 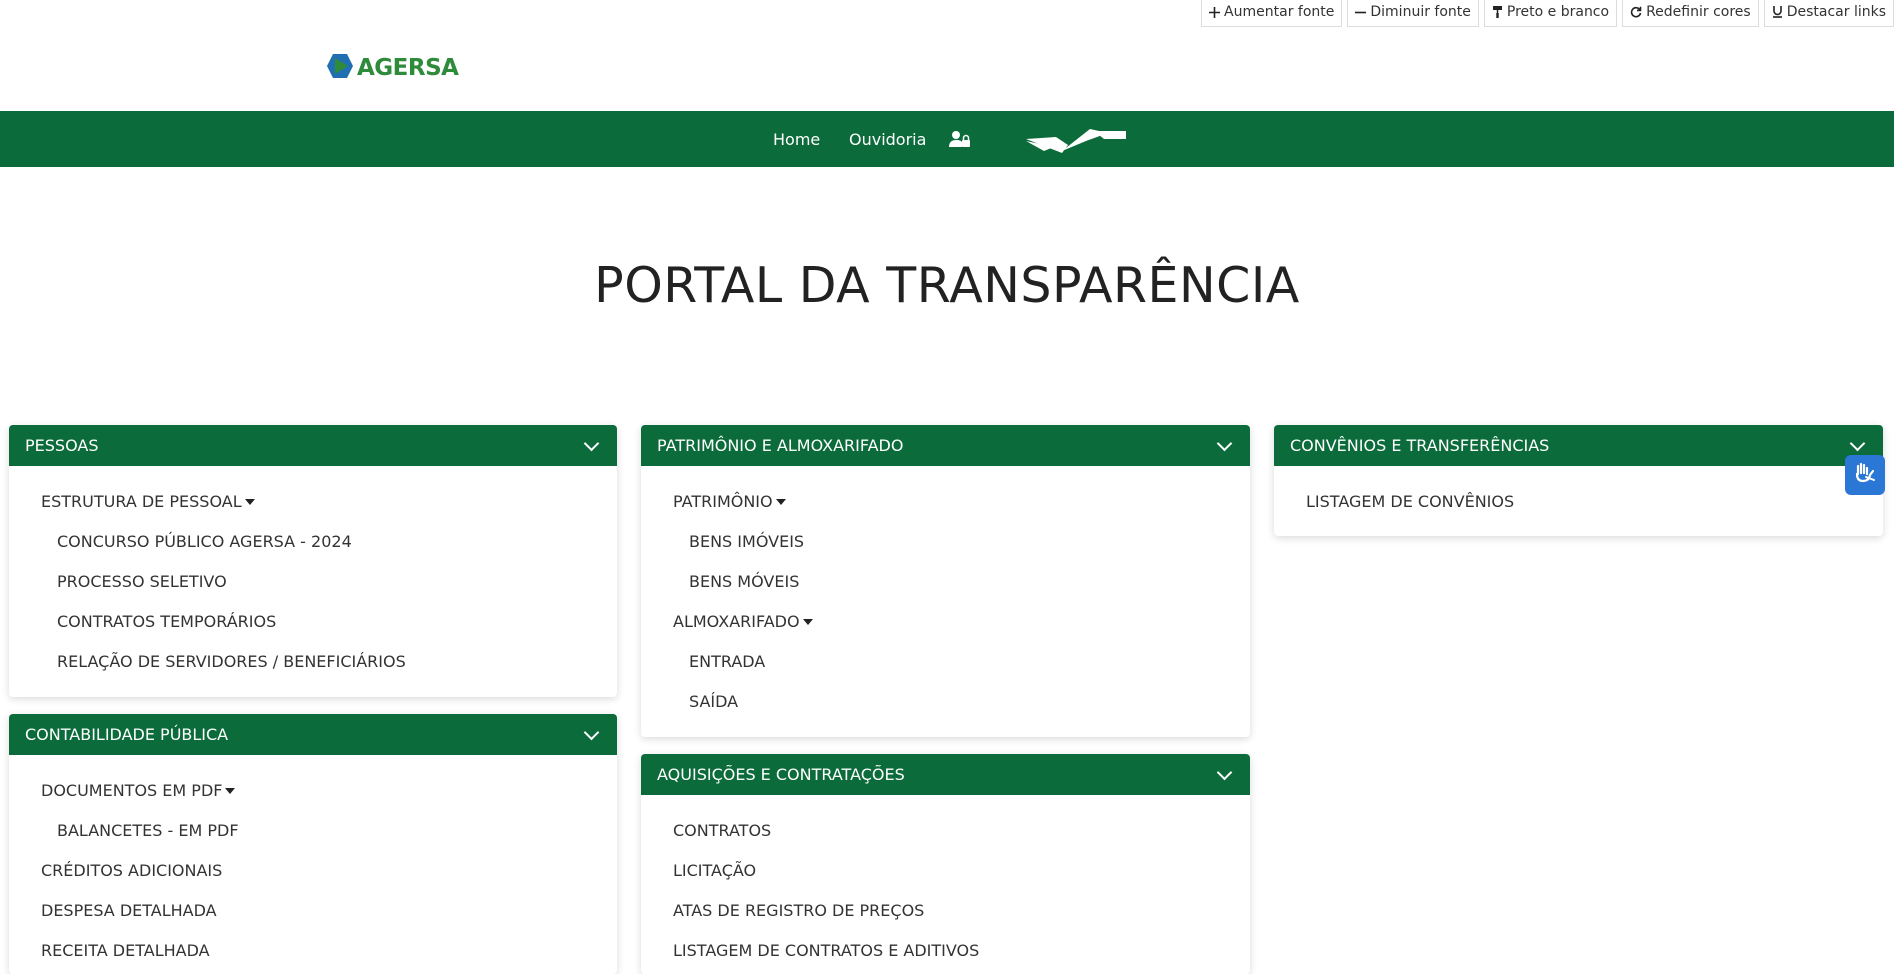 What do you see at coordinates (1578, 445) in the screenshot?
I see `card-header-convenios: CONVÊNIOS E TRANSFERÊNCIAS` at bounding box center [1578, 445].